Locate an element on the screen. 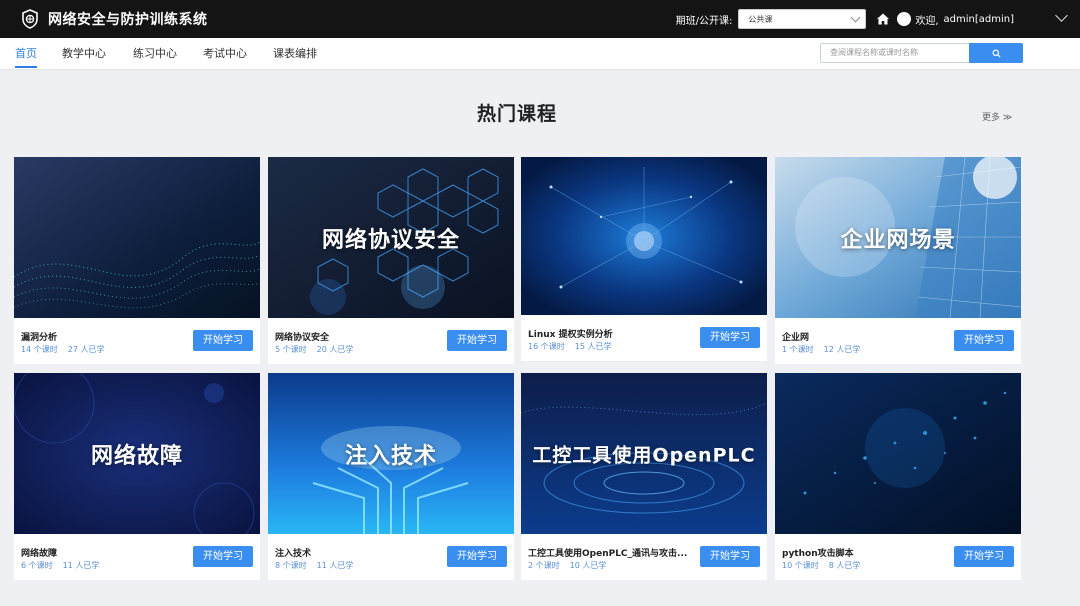 The width and height of the screenshot is (1080, 606). thumbnail-title: 网络协议安全 is located at coordinates (390, 240).